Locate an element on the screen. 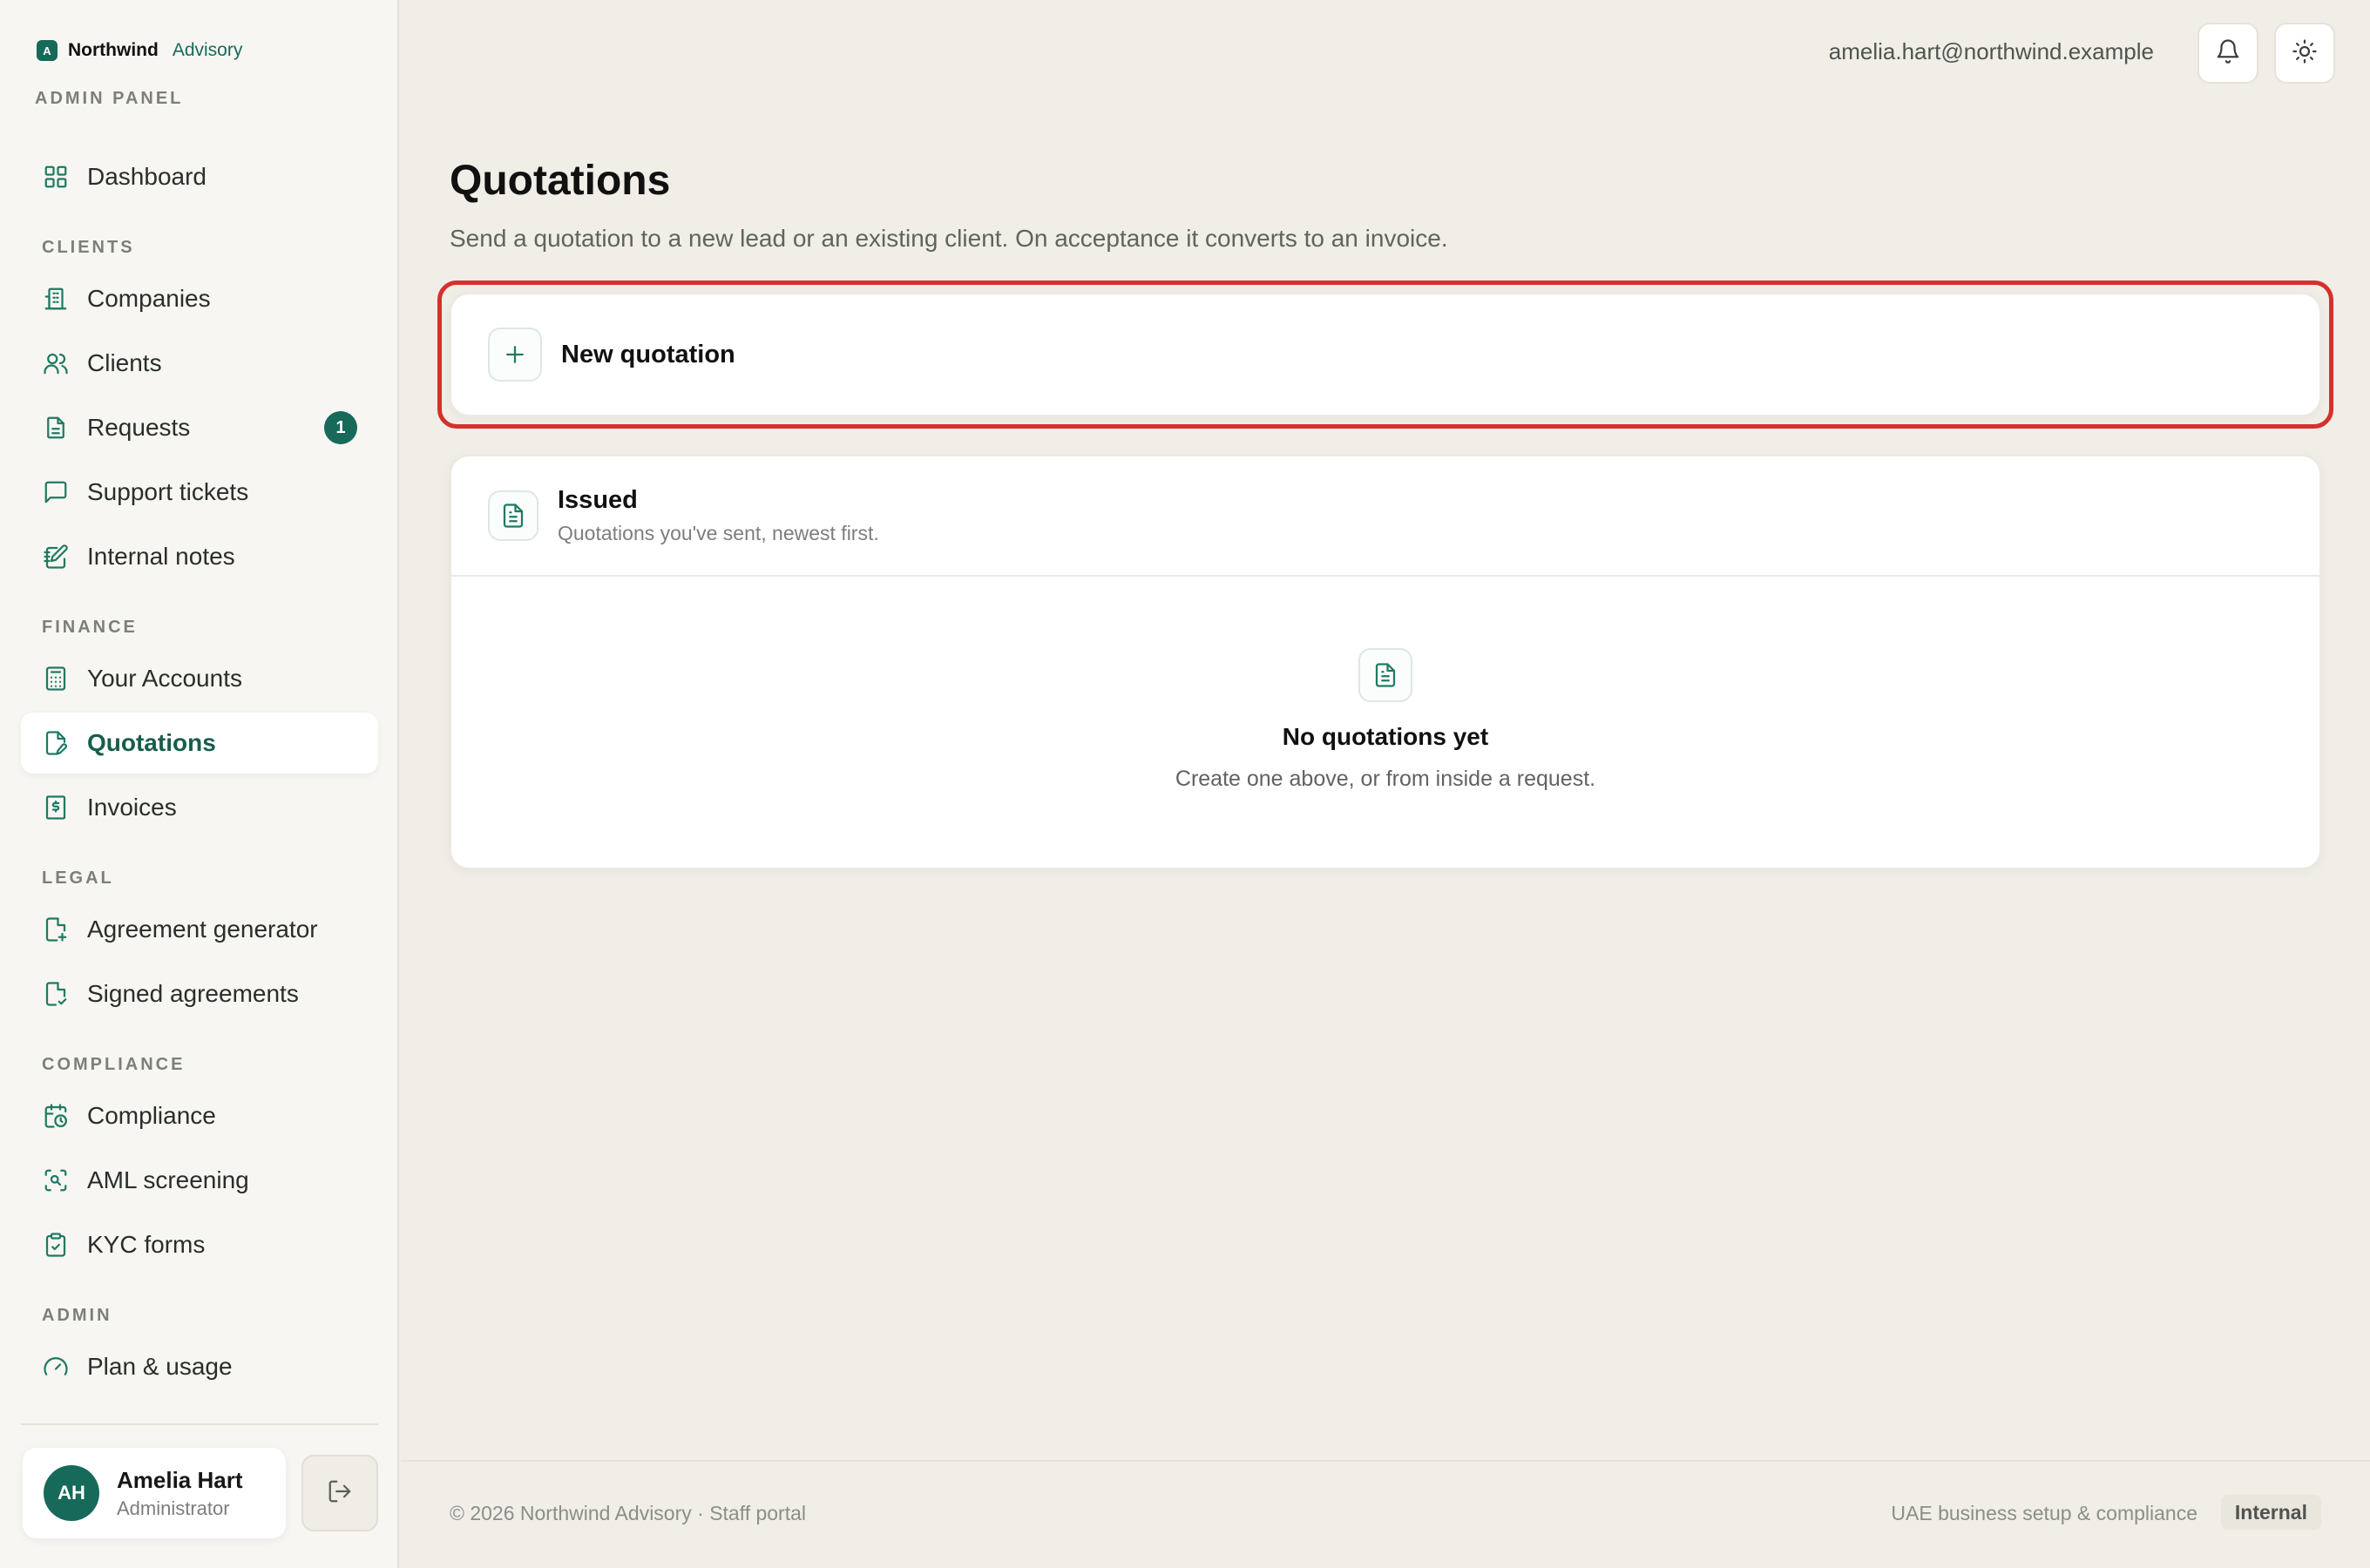 This screenshot has height=1568, width=2370. avatar: AH is located at coordinates (71, 1493).